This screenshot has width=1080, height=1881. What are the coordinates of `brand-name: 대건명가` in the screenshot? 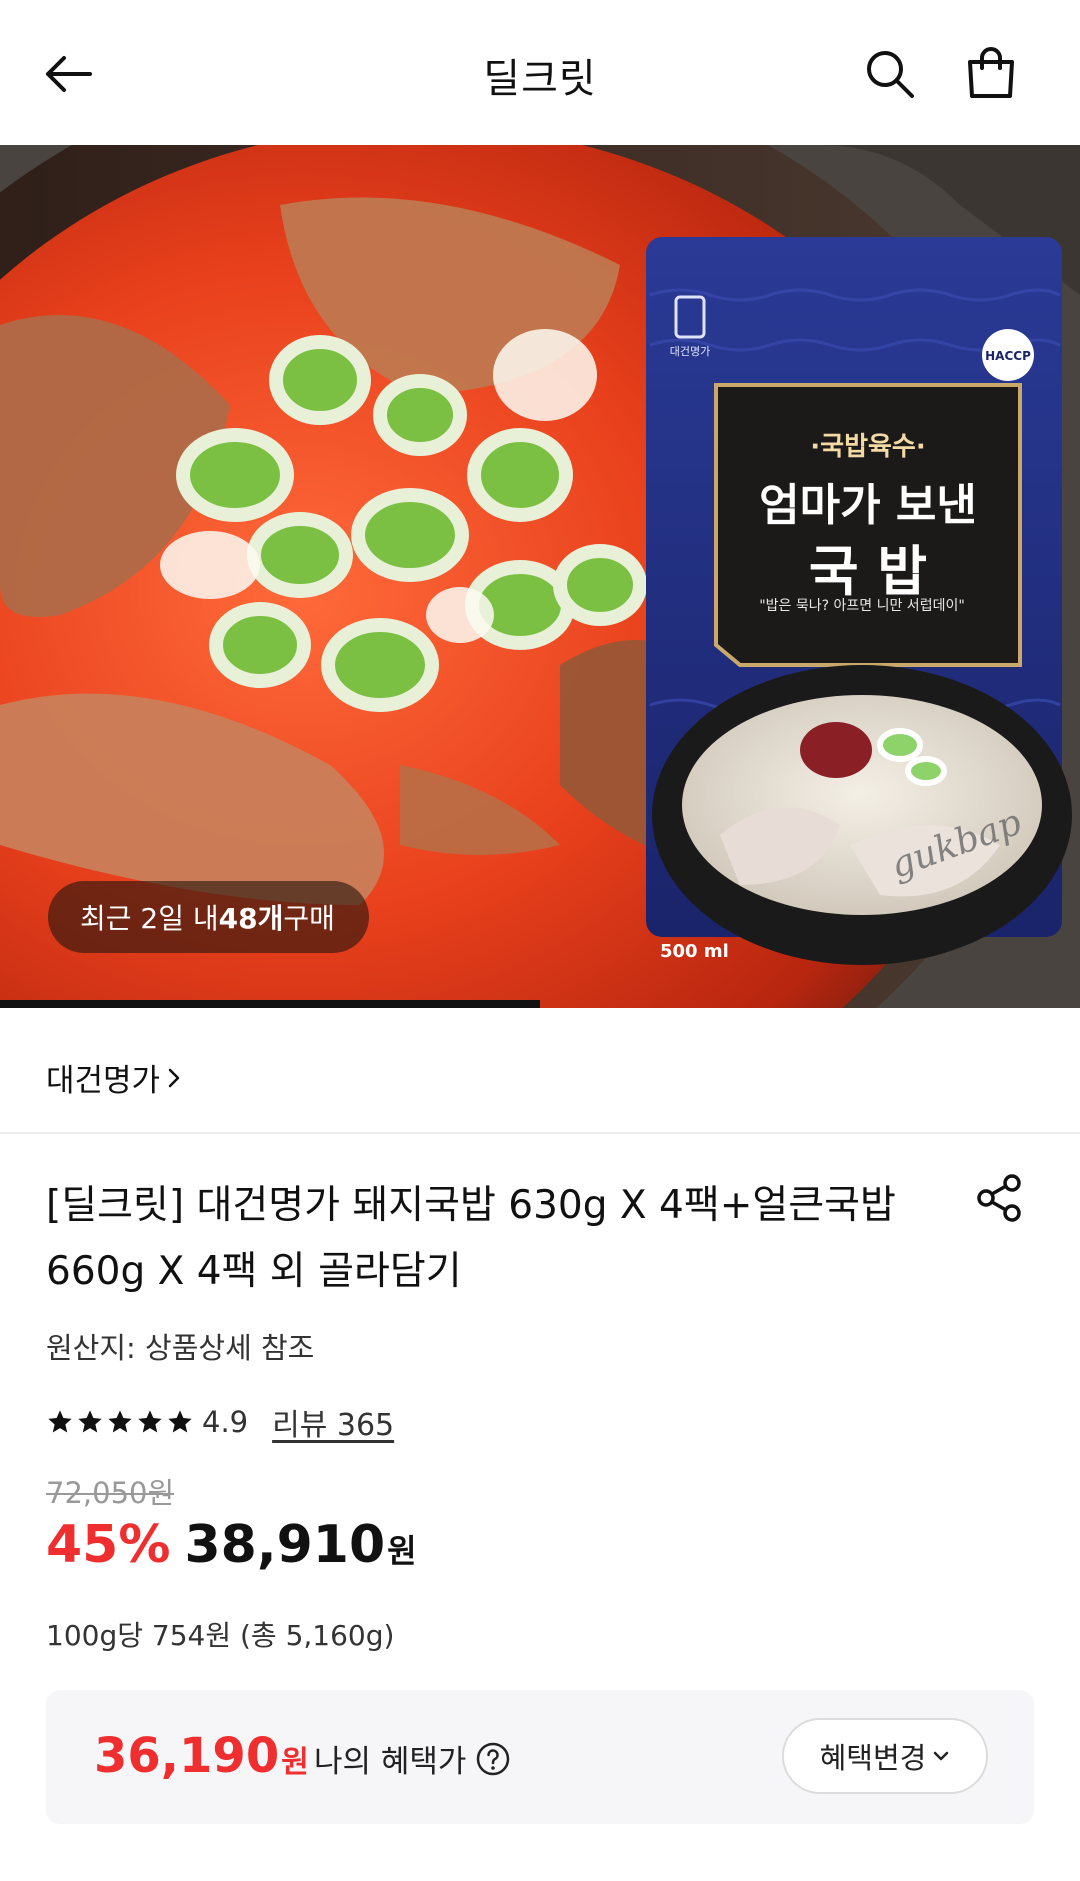 It's located at (103, 1081).